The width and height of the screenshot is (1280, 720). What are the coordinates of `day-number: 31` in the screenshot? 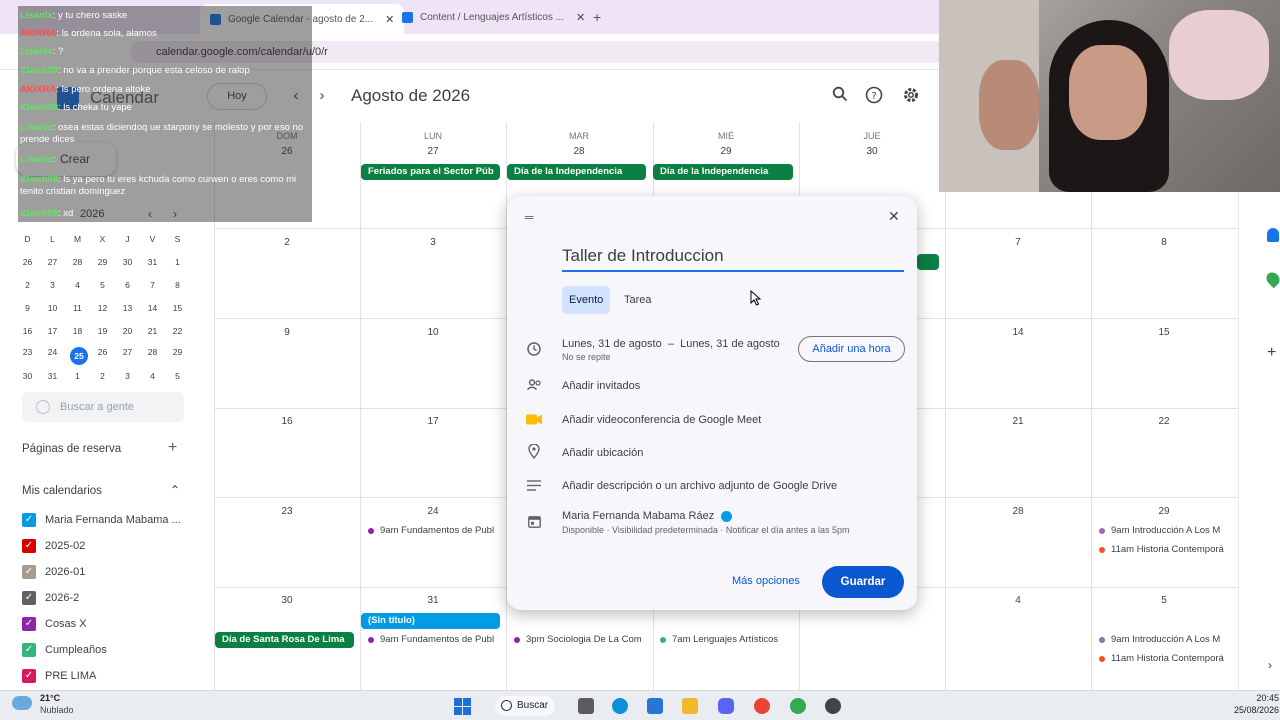 It's located at (433, 600).